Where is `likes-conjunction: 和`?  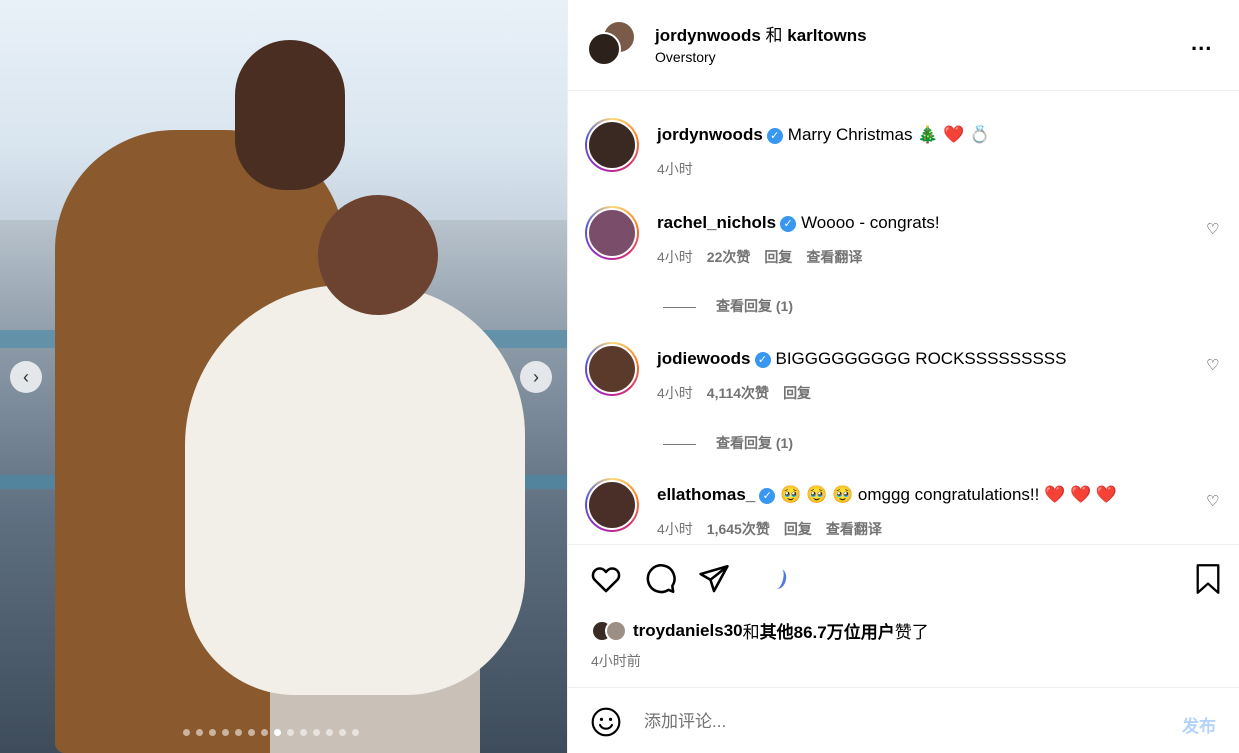
likes-conjunction: 和 is located at coordinates (751, 632).